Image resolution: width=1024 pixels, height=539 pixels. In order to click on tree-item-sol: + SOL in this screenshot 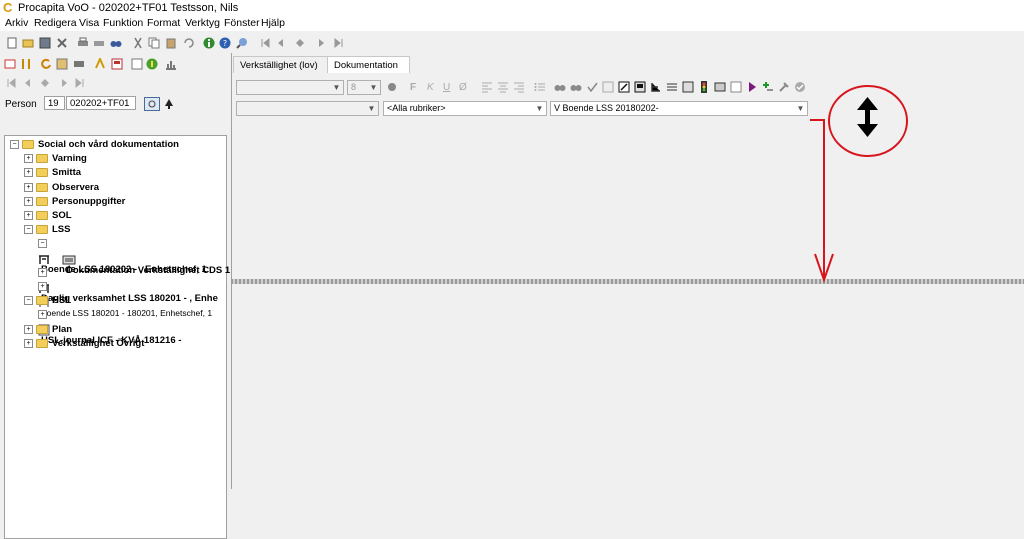, I will do `click(48, 216)`.